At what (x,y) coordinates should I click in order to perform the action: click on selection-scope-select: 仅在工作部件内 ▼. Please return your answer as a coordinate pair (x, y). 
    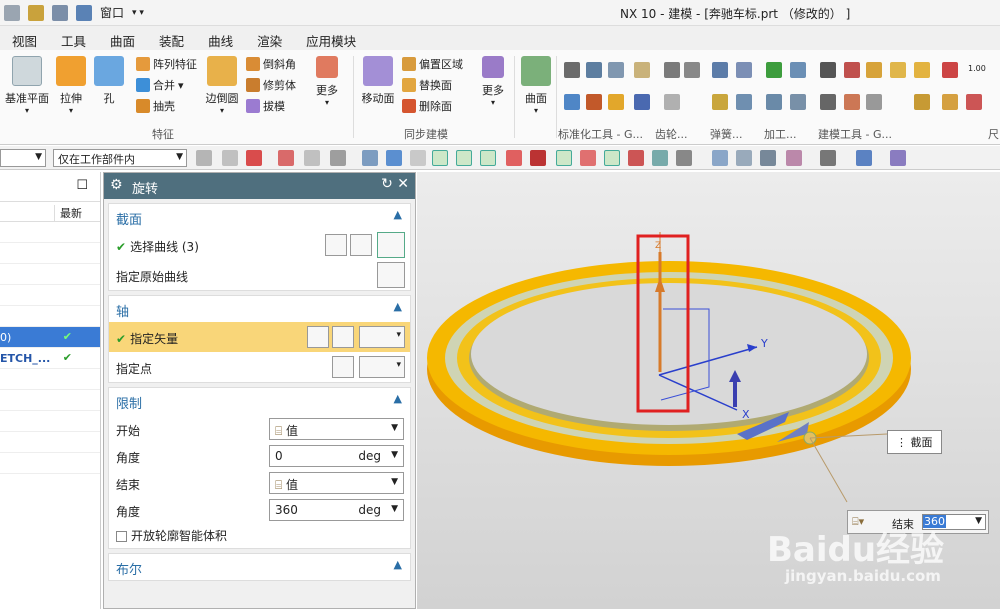
    Looking at the image, I should click on (120, 158).